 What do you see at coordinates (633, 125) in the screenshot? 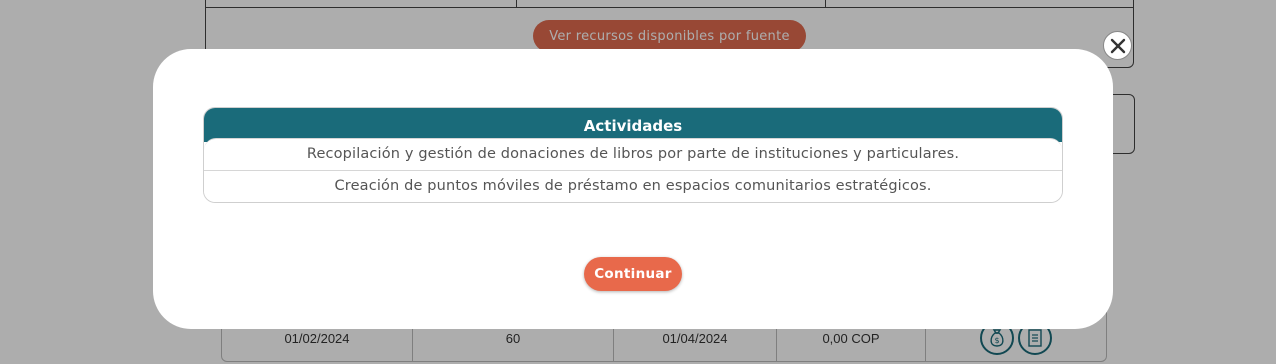
I see `activities-table-header: Actividades` at bounding box center [633, 125].